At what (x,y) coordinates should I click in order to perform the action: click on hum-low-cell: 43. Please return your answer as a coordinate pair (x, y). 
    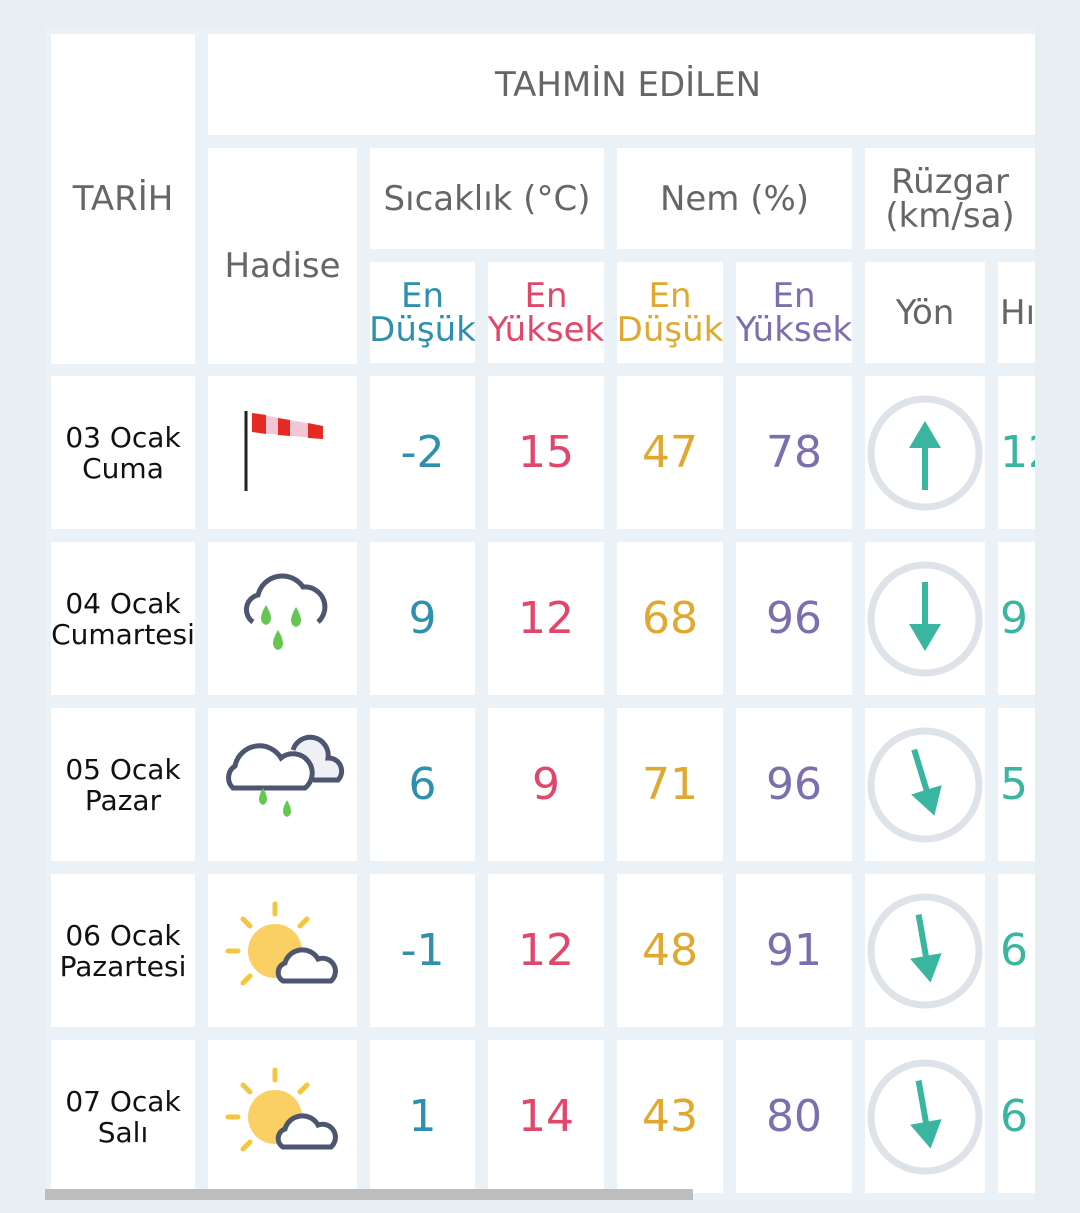
    Looking at the image, I should click on (670, 1116).